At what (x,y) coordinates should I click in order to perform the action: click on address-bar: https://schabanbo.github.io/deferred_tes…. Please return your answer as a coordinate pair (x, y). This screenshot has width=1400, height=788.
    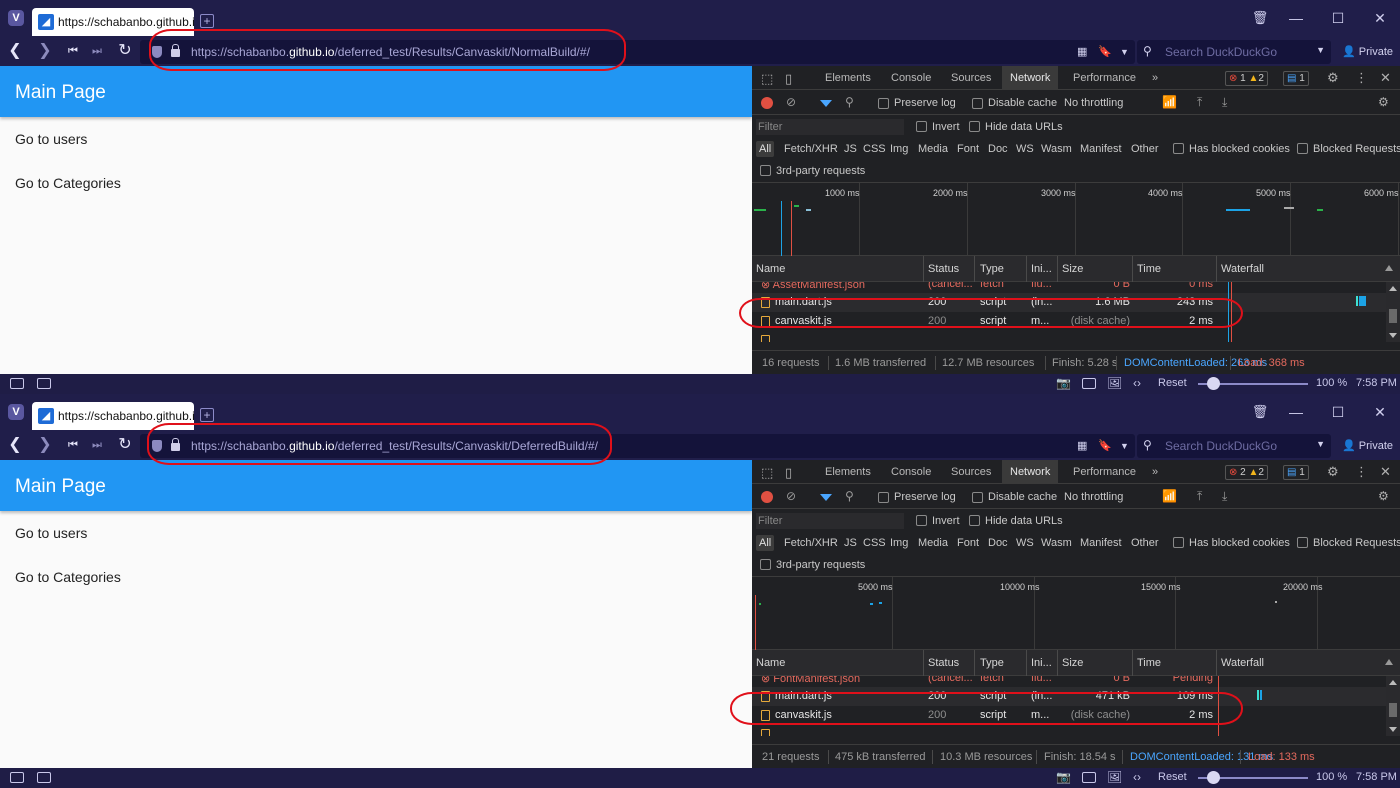
    Looking at the image, I should click on (637, 446).